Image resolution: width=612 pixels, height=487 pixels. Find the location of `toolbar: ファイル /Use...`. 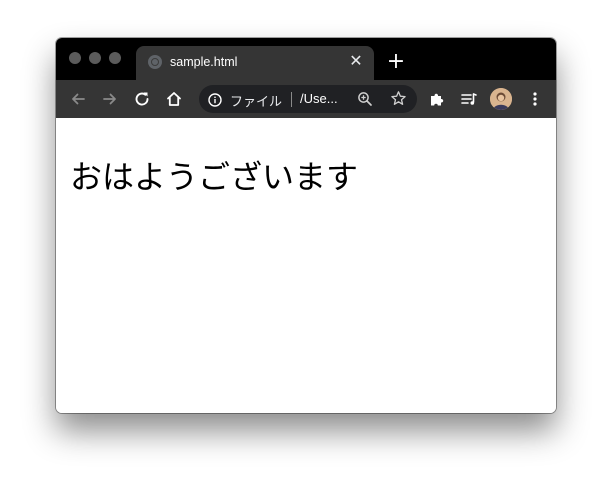

toolbar: ファイル /Use... is located at coordinates (306, 99).